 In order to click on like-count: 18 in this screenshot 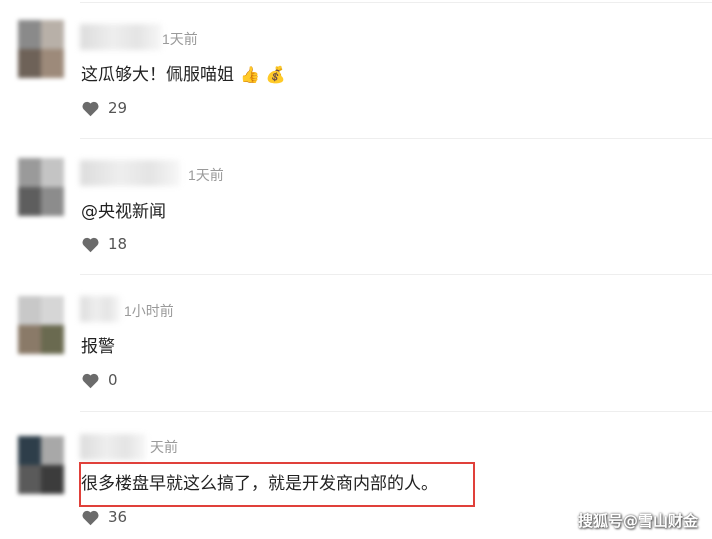, I will do `click(118, 244)`.